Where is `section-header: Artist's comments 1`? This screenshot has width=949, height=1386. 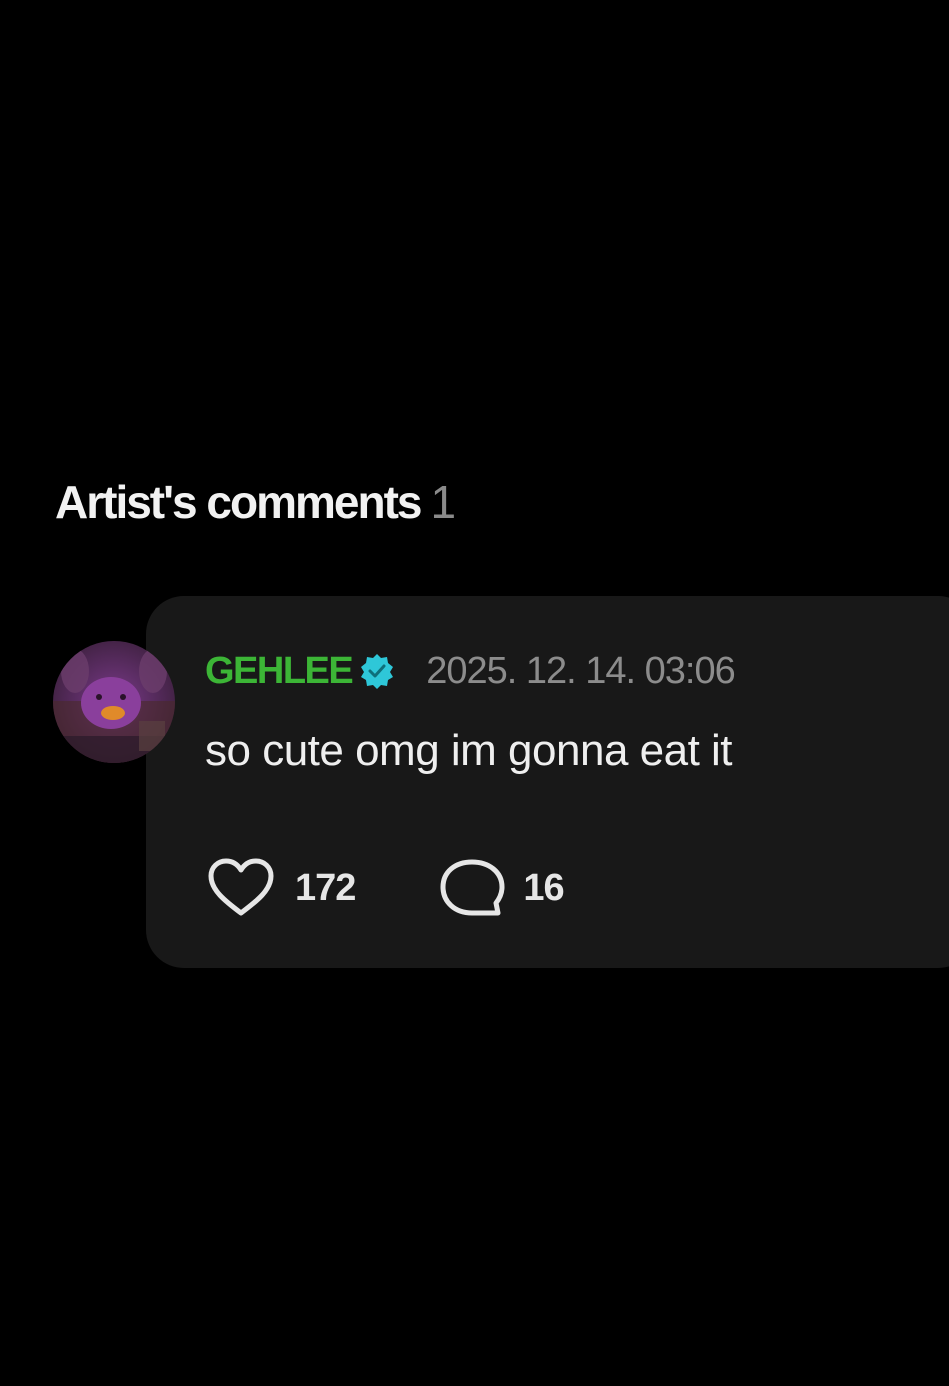 section-header: Artist's comments 1 is located at coordinates (255, 502).